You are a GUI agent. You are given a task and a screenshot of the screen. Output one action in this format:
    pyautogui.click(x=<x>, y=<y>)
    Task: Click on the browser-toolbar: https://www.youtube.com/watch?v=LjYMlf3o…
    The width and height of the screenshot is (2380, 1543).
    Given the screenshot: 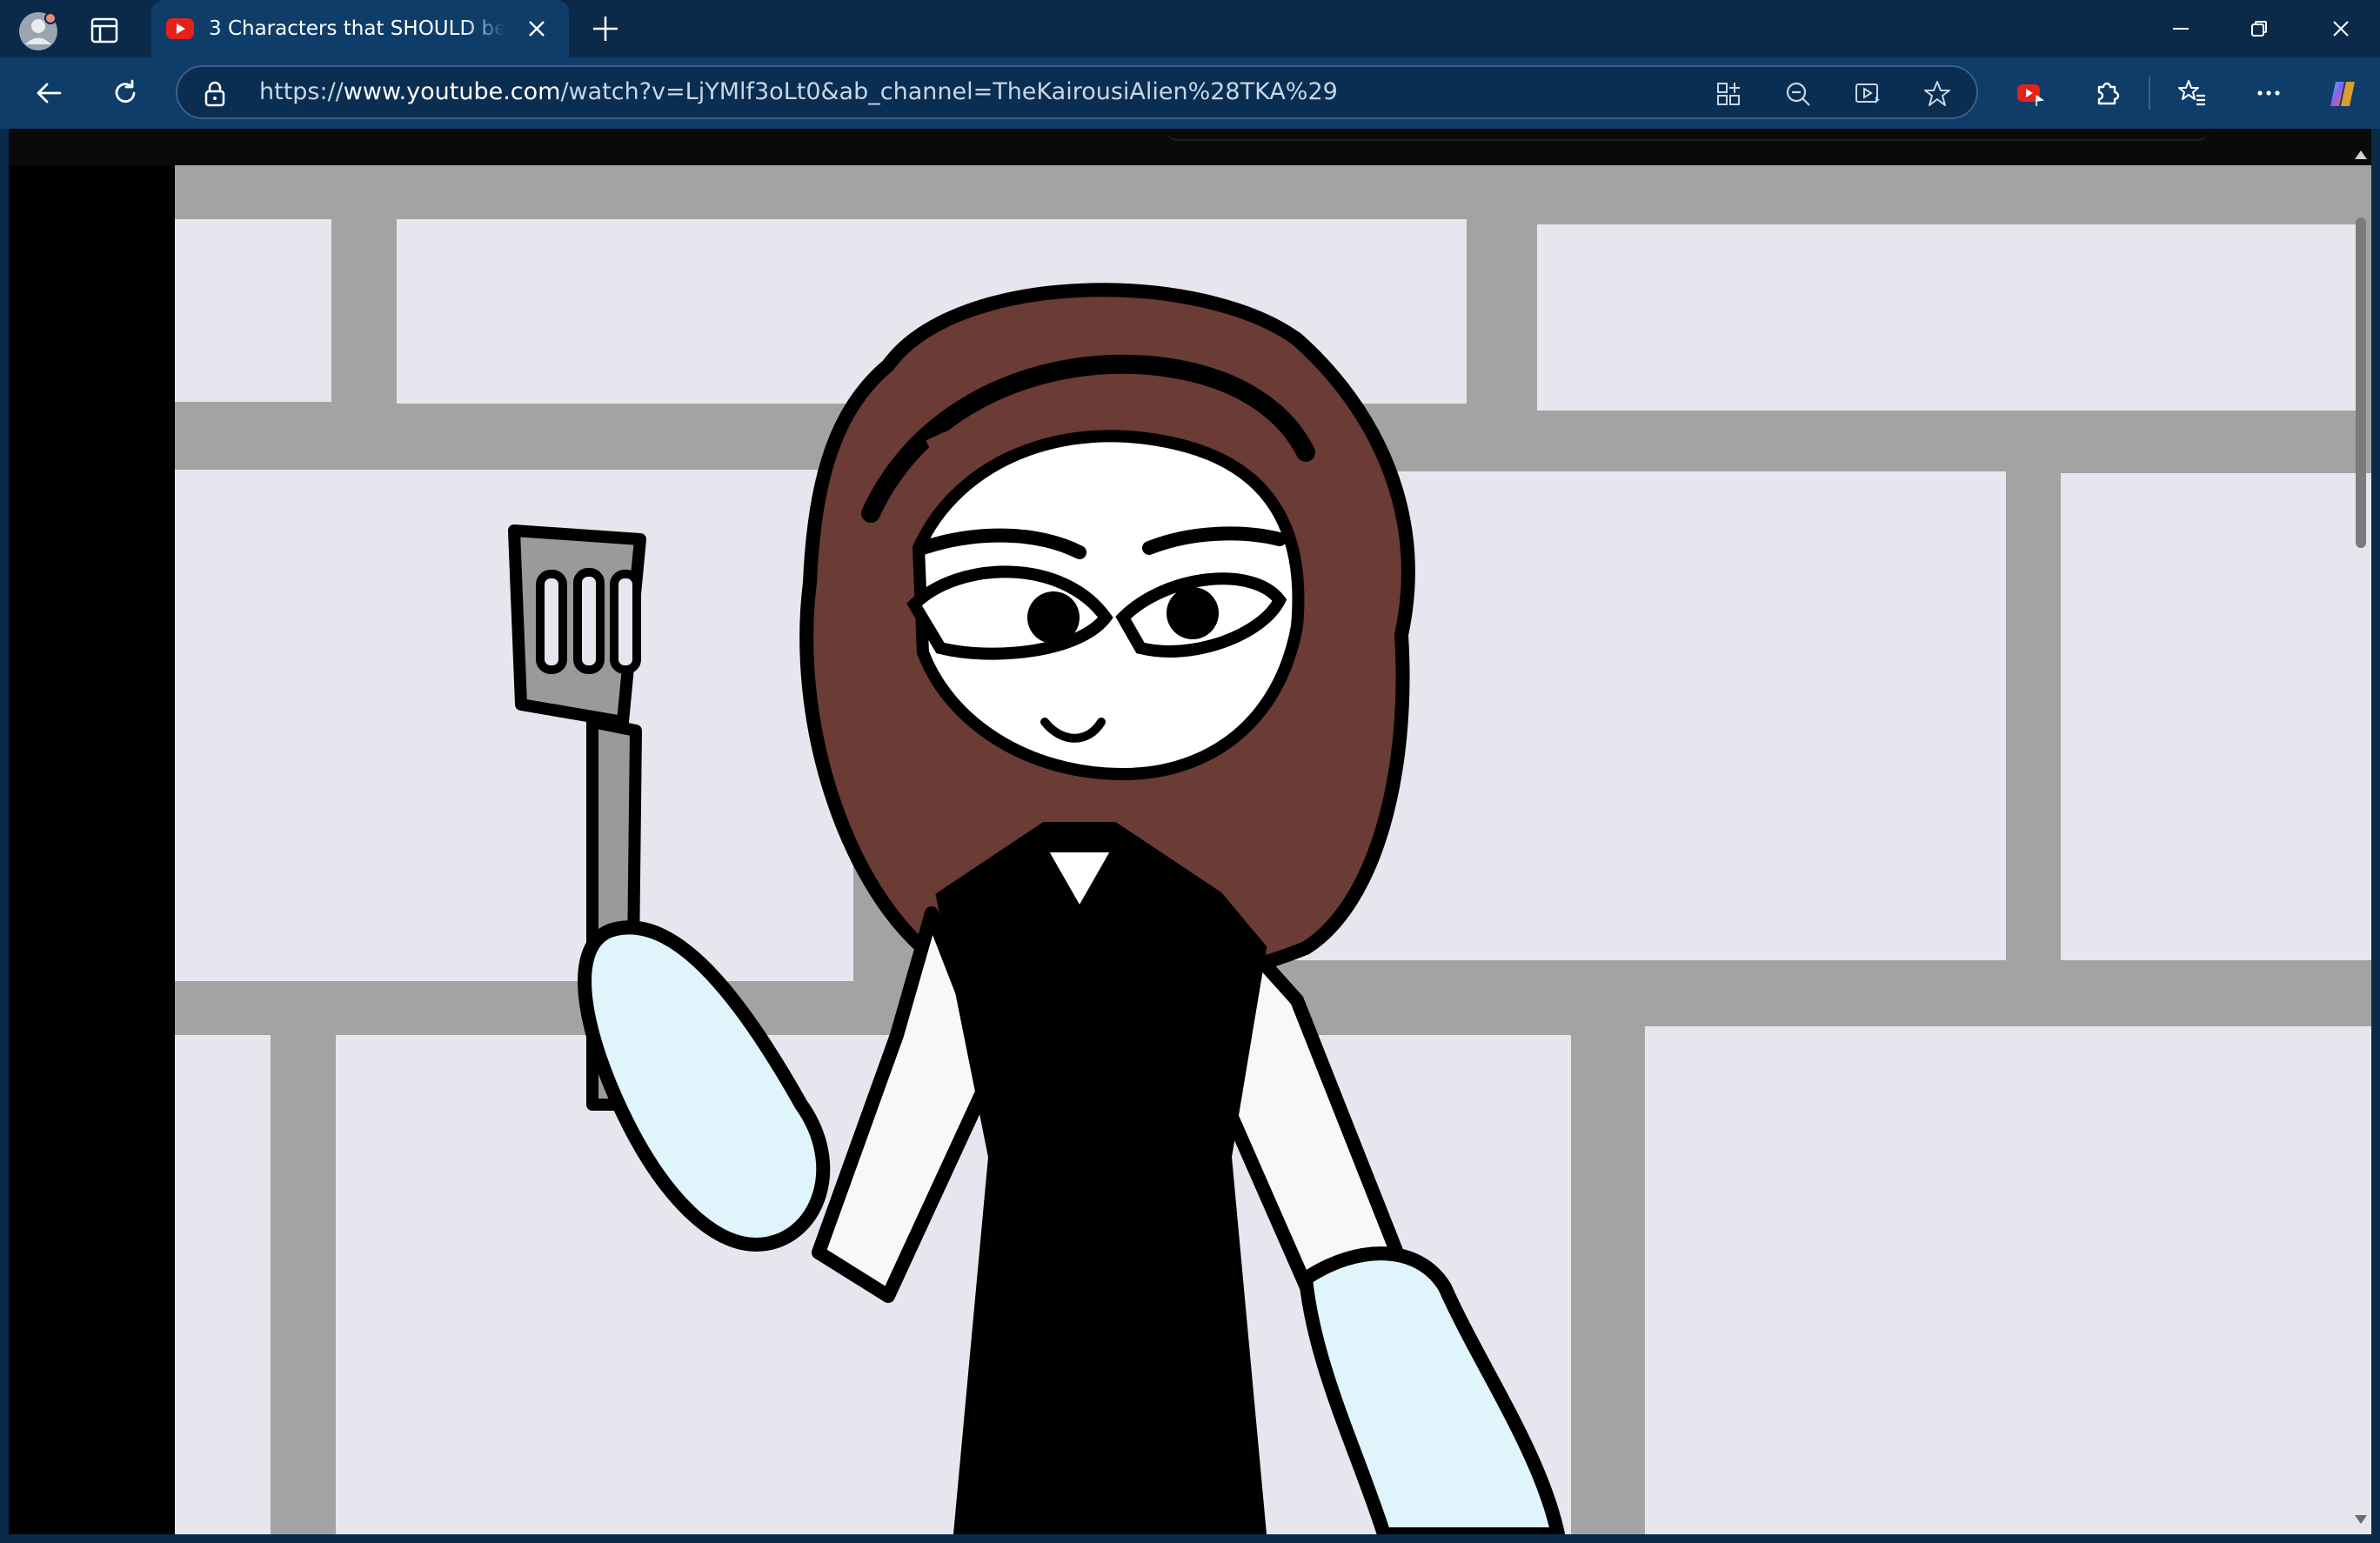 What is the action you would take?
    pyautogui.click(x=1190, y=93)
    